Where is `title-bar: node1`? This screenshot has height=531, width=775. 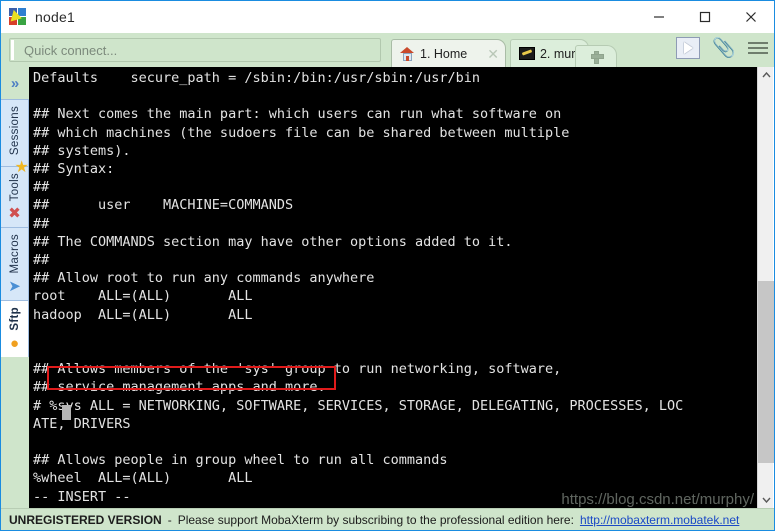
title-bar: node1 is located at coordinates (387, 17).